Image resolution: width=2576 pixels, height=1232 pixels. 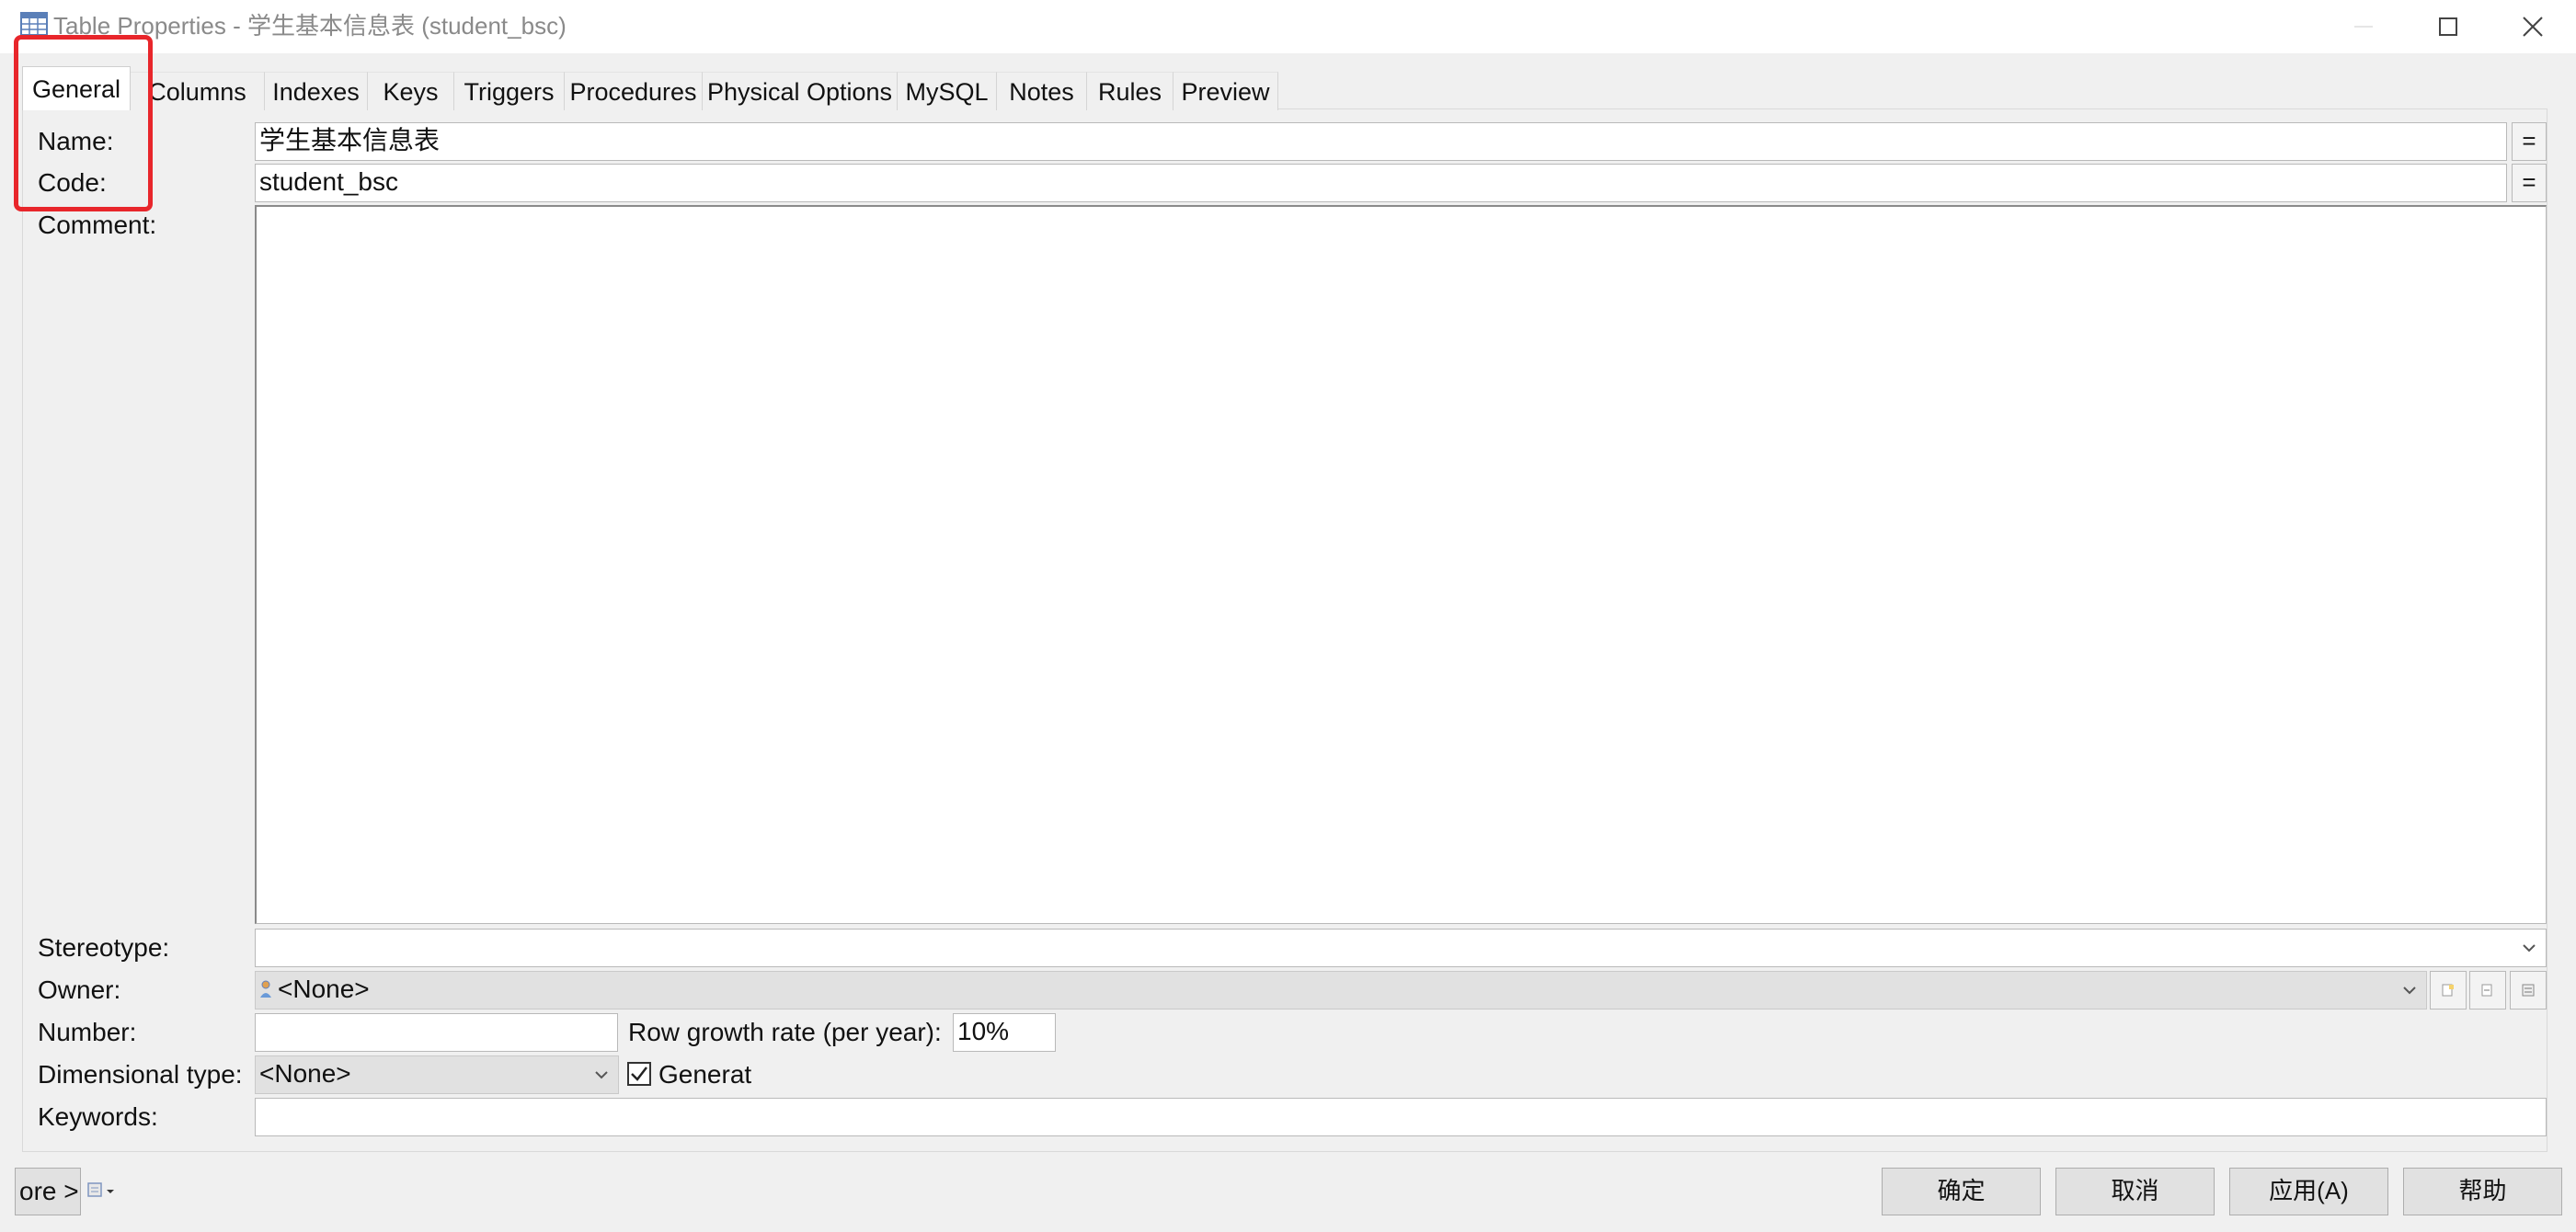 What do you see at coordinates (265, 989) in the screenshot?
I see `user-icon` at bounding box center [265, 989].